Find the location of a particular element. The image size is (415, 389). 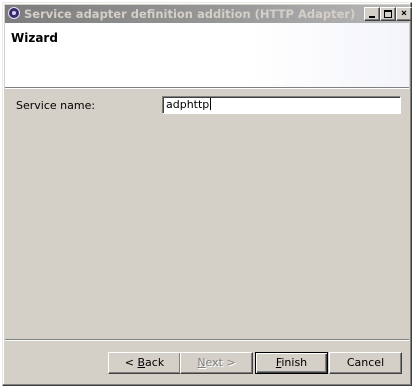

header-divider is located at coordinates (207, 88).